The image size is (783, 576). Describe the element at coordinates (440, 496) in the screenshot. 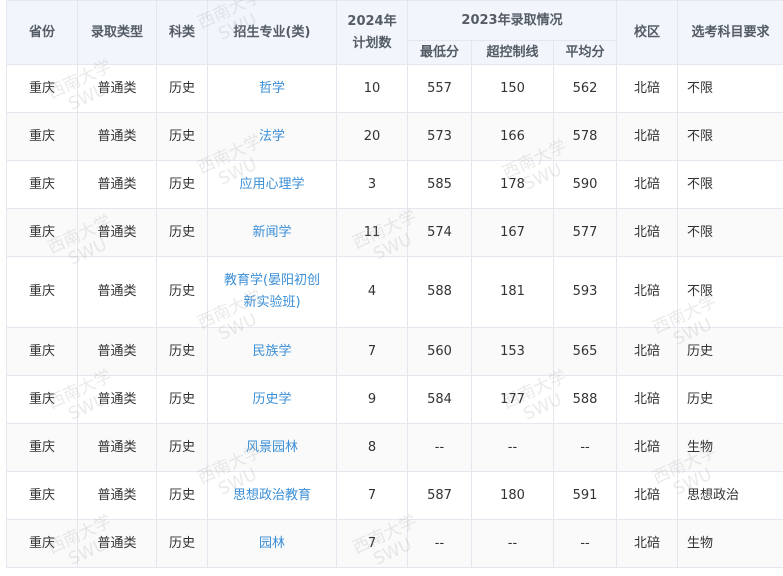

I see `cell-min: 587` at that location.